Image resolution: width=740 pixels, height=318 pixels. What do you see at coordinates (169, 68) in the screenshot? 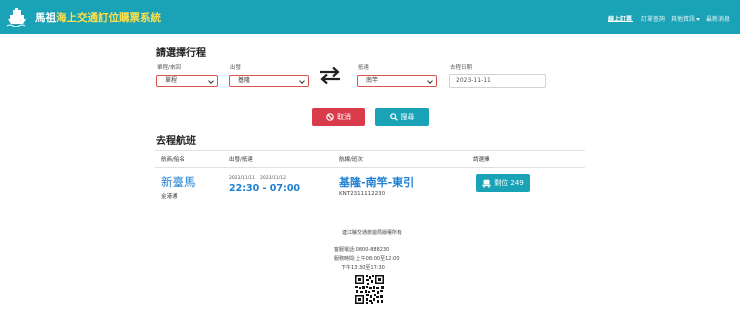
I see `trip-type-label: 單程/來回` at bounding box center [169, 68].